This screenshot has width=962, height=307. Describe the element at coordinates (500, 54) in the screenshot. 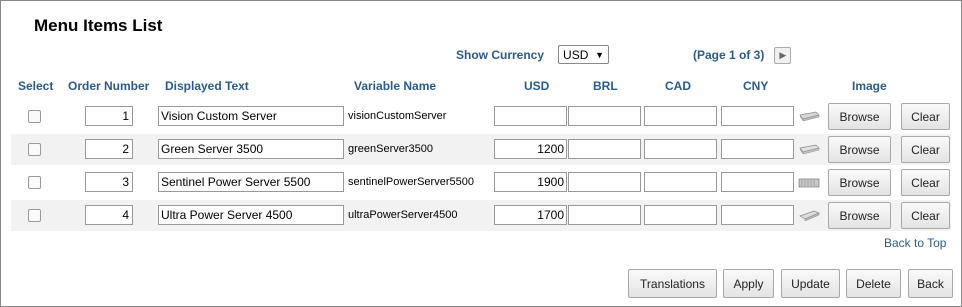

I see `currency-label: Show Currency` at that location.